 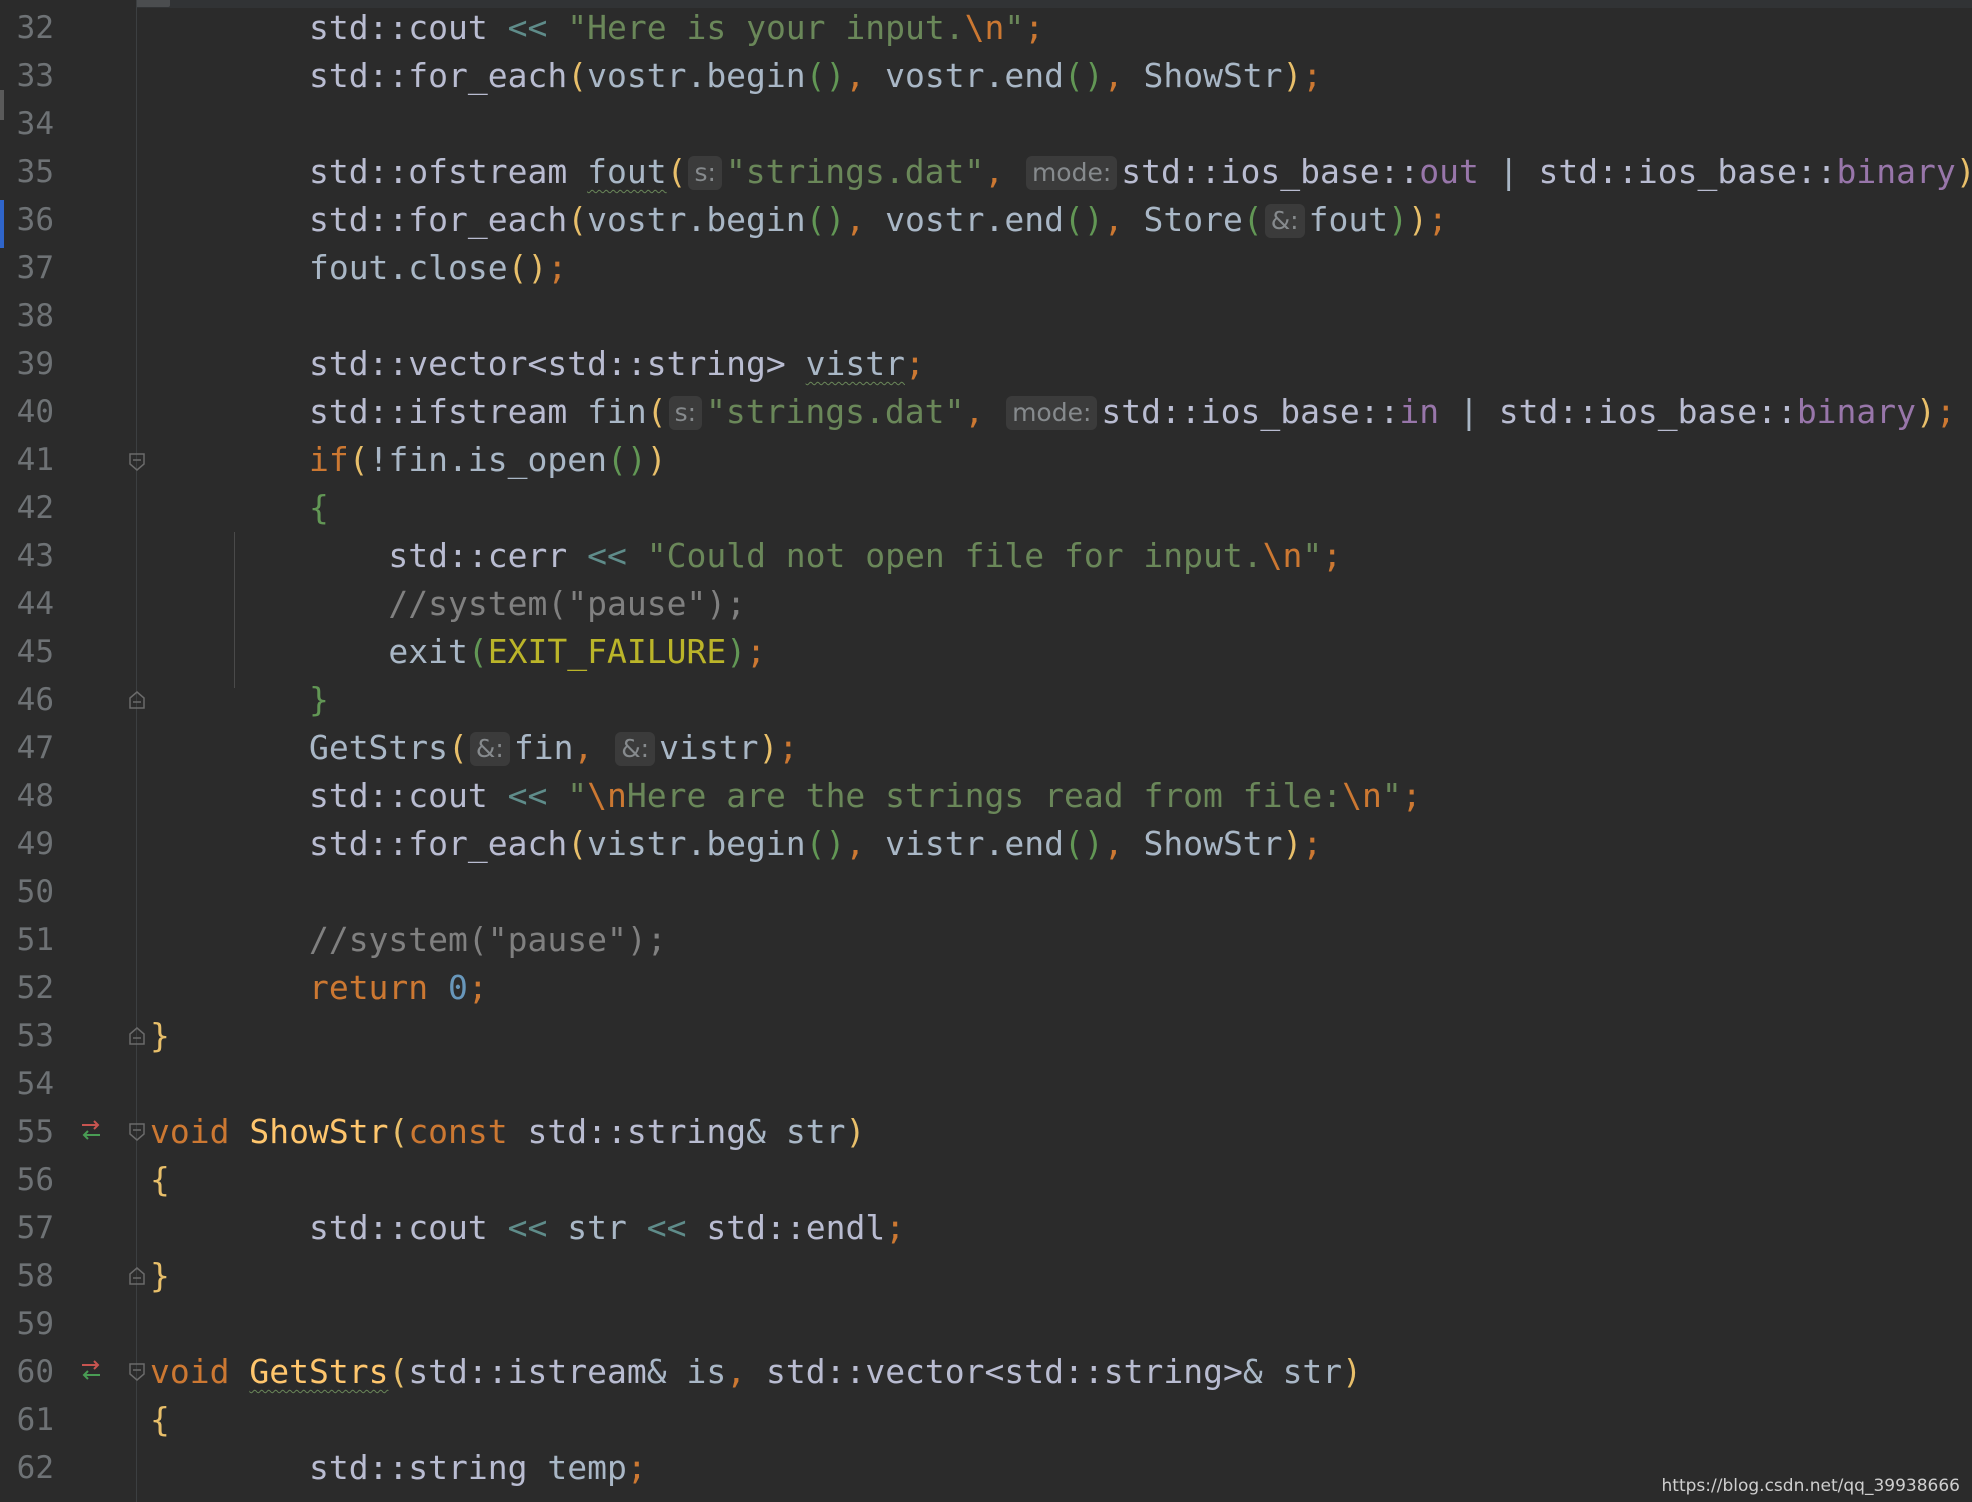 I want to click on token: 0, so click(x=458, y=987).